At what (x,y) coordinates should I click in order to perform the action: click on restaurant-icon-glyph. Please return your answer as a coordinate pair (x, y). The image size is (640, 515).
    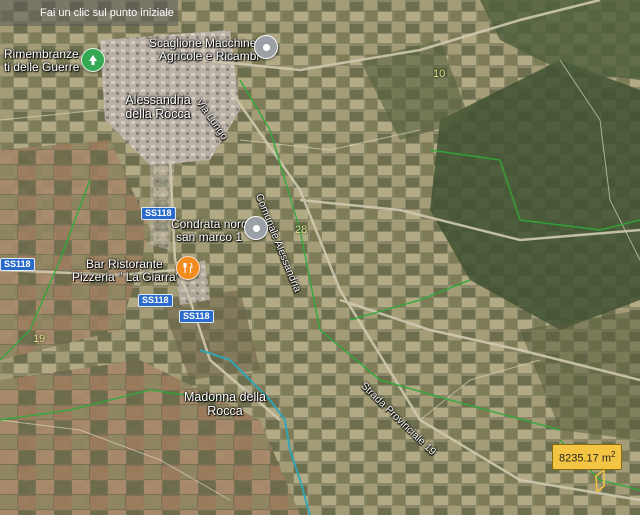
    Looking at the image, I should click on (188, 267).